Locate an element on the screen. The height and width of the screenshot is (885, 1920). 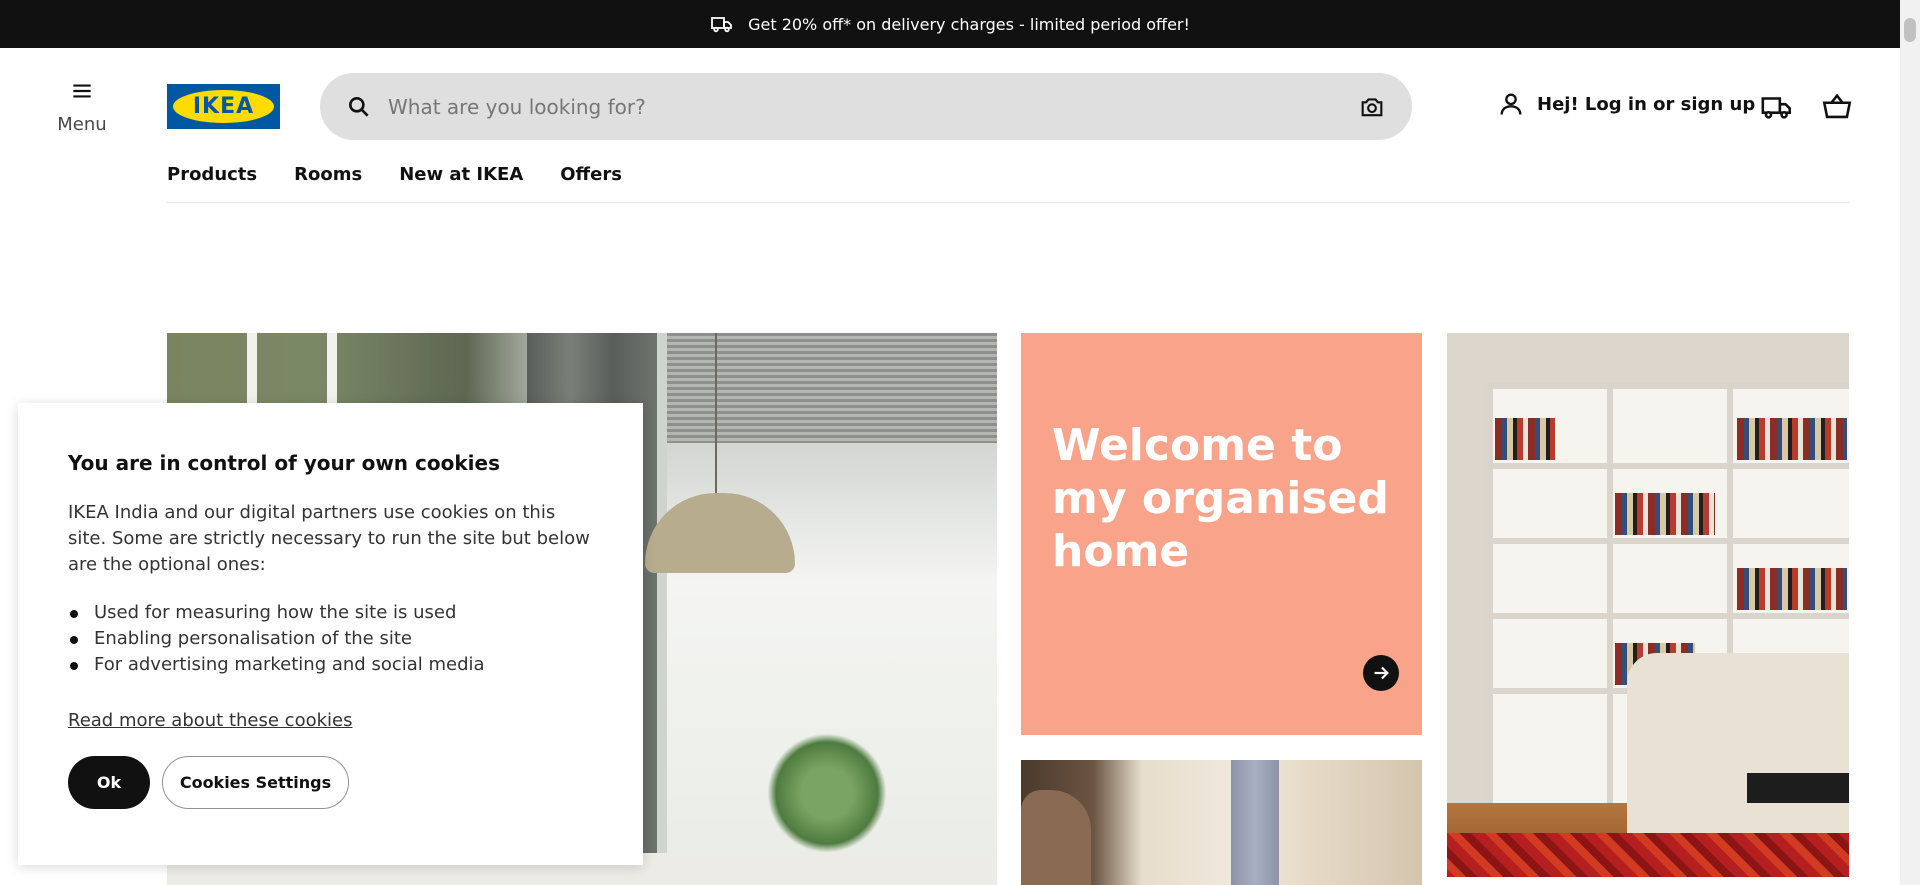
cookies-settings-button: Cookies Settings is located at coordinates (255, 782).